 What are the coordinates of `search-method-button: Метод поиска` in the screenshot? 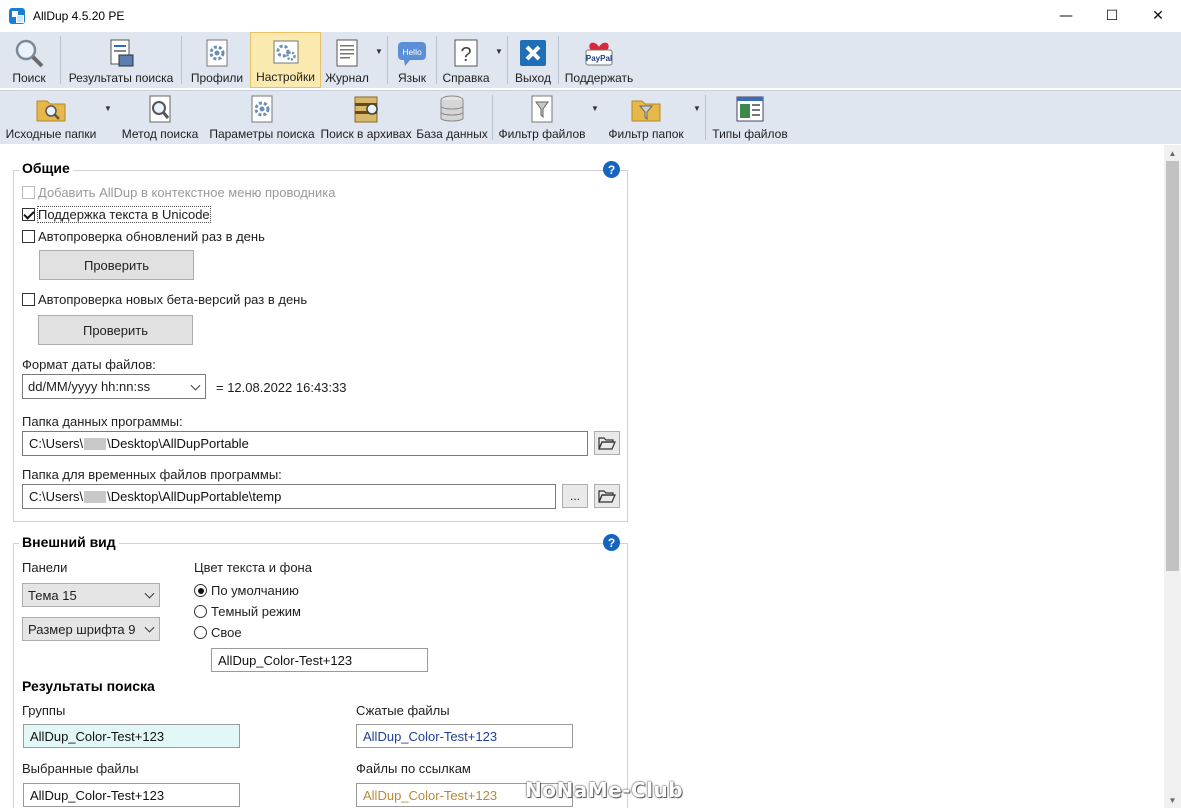 It's located at (160, 117).